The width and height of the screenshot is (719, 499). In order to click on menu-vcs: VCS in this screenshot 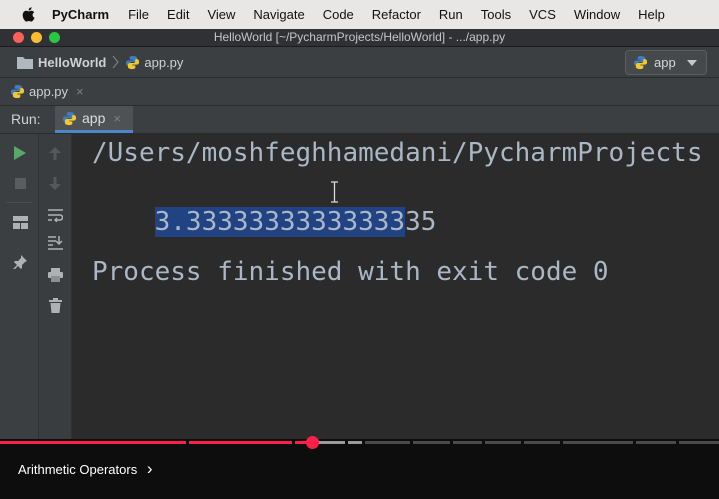, I will do `click(542, 14)`.